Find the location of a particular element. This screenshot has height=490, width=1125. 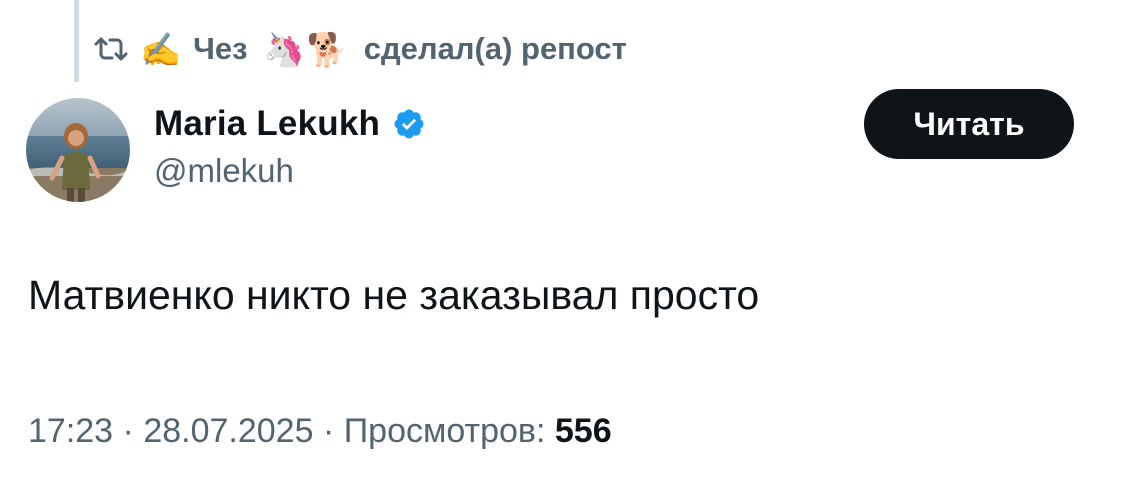

tweet-time: 17:23 is located at coordinates (70, 431).